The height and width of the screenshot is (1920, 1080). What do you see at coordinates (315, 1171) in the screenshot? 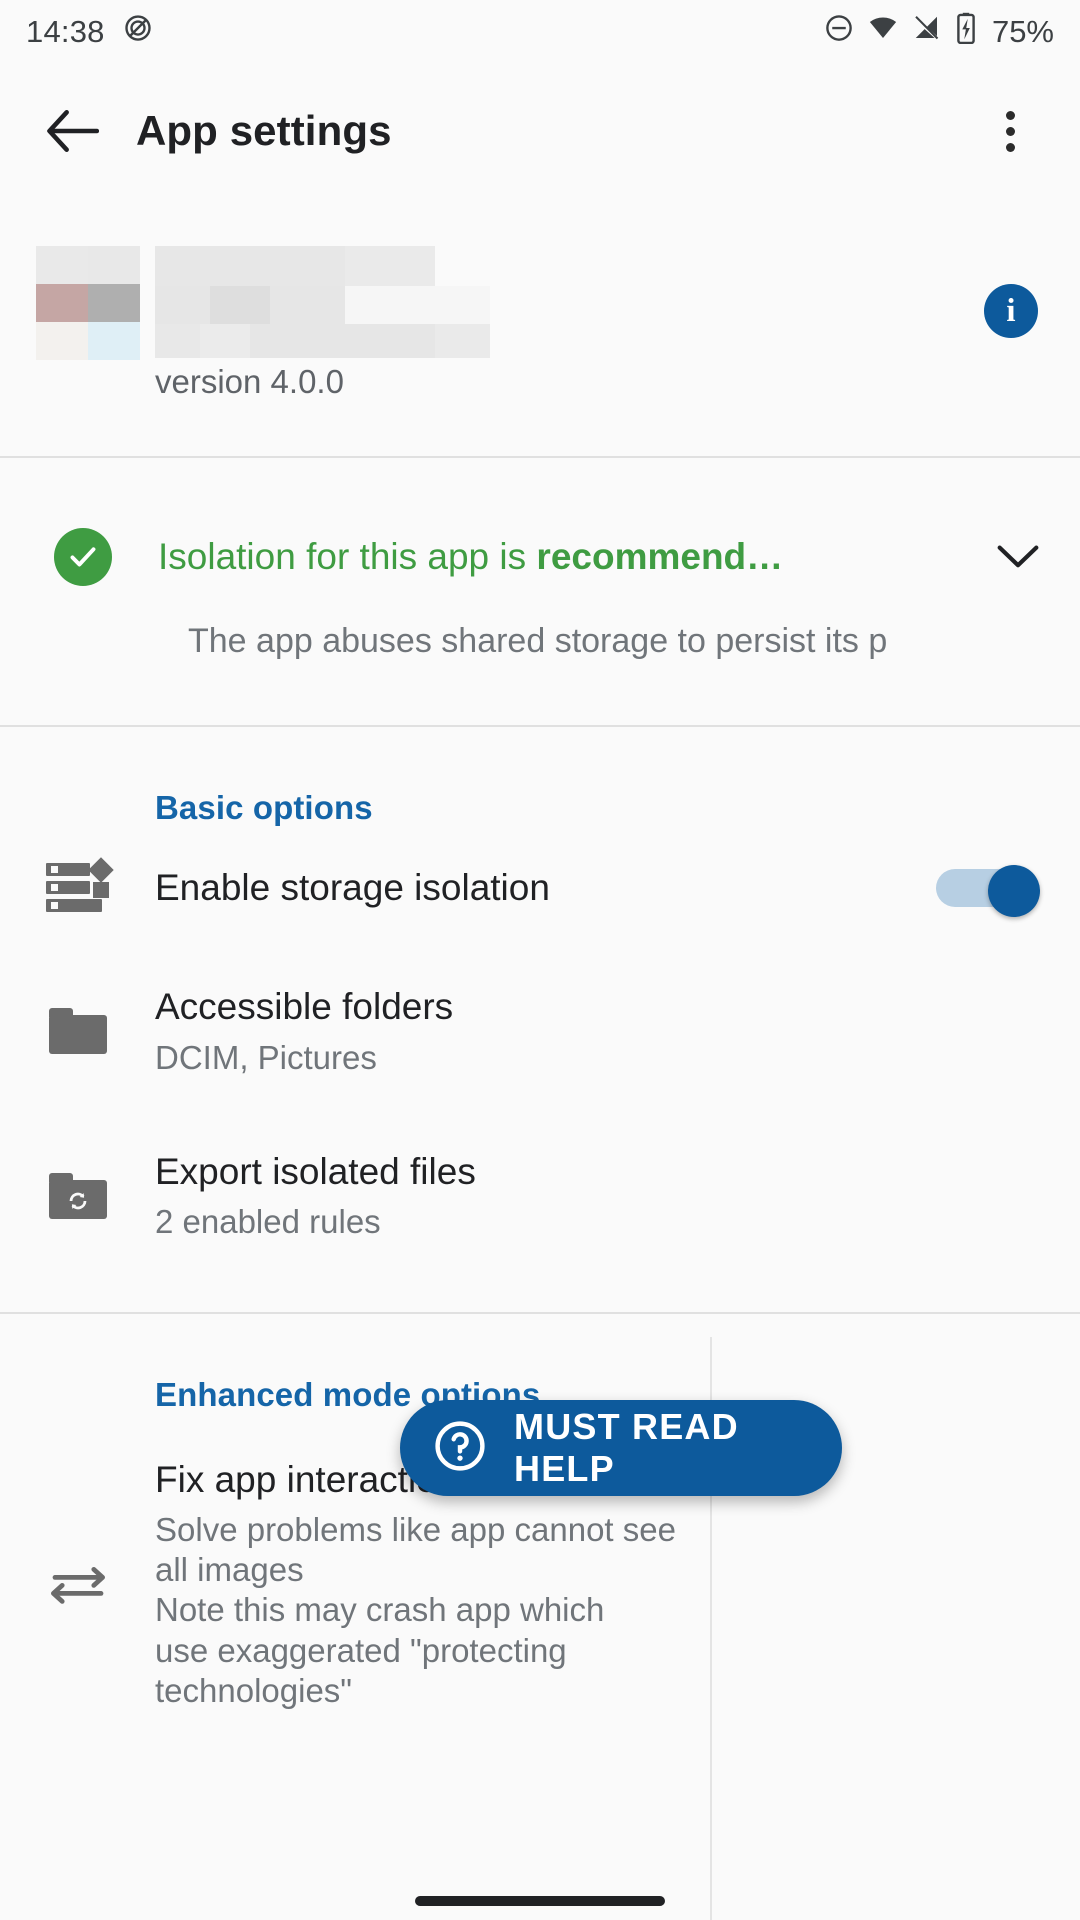
I see `row-title: Export isolated files` at bounding box center [315, 1171].